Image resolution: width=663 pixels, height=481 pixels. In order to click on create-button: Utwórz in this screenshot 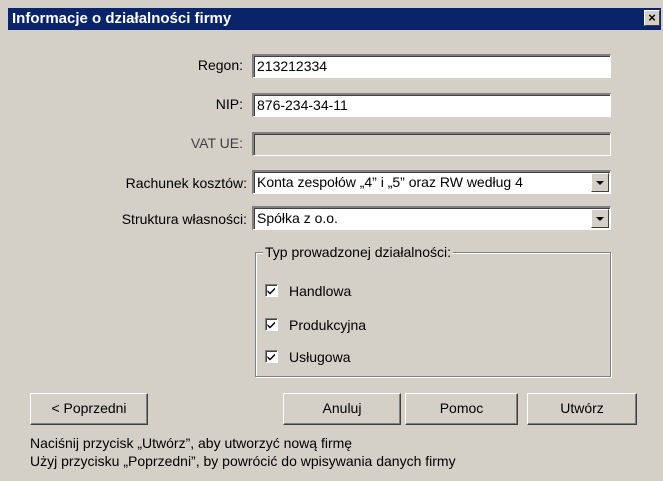, I will do `click(582, 409)`.